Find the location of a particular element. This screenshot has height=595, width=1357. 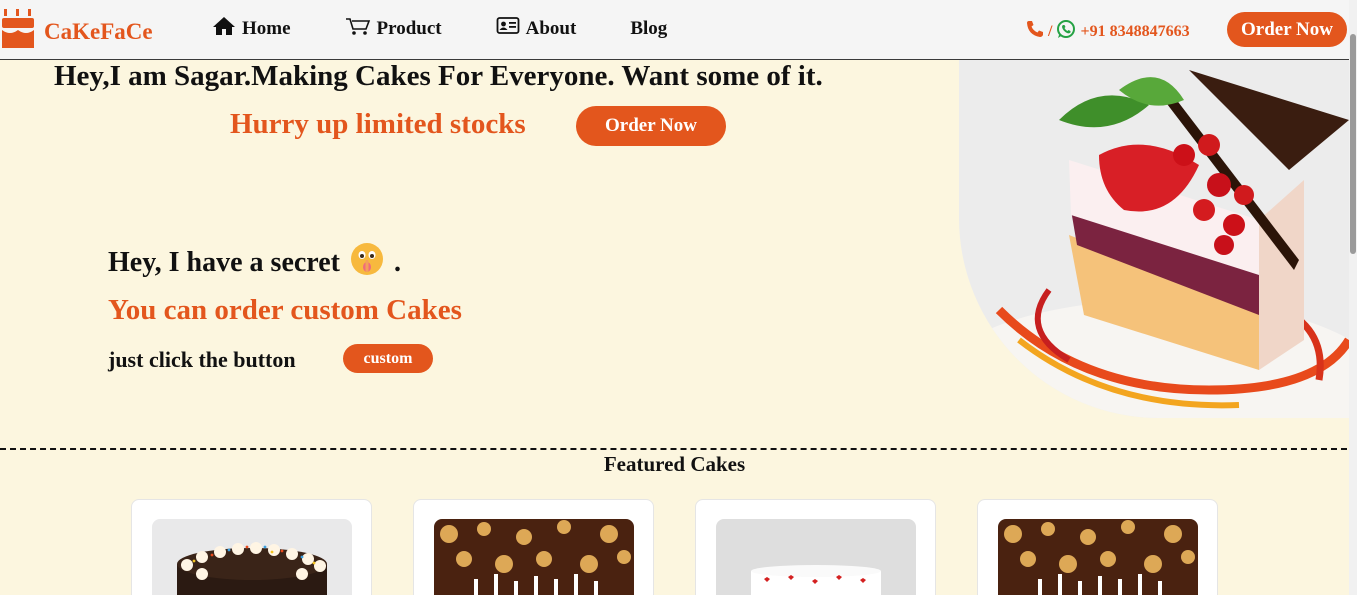

nav-blog: Blog is located at coordinates (648, 29).